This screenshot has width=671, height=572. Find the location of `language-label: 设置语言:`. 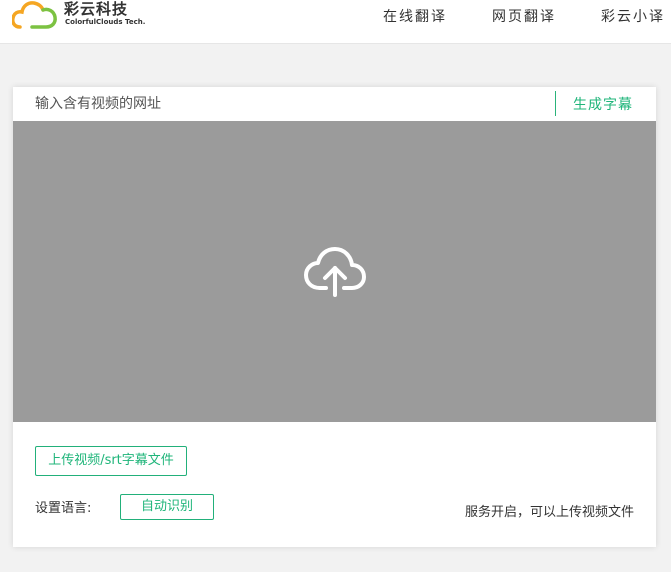

language-label: 设置语言: is located at coordinates (63, 508).